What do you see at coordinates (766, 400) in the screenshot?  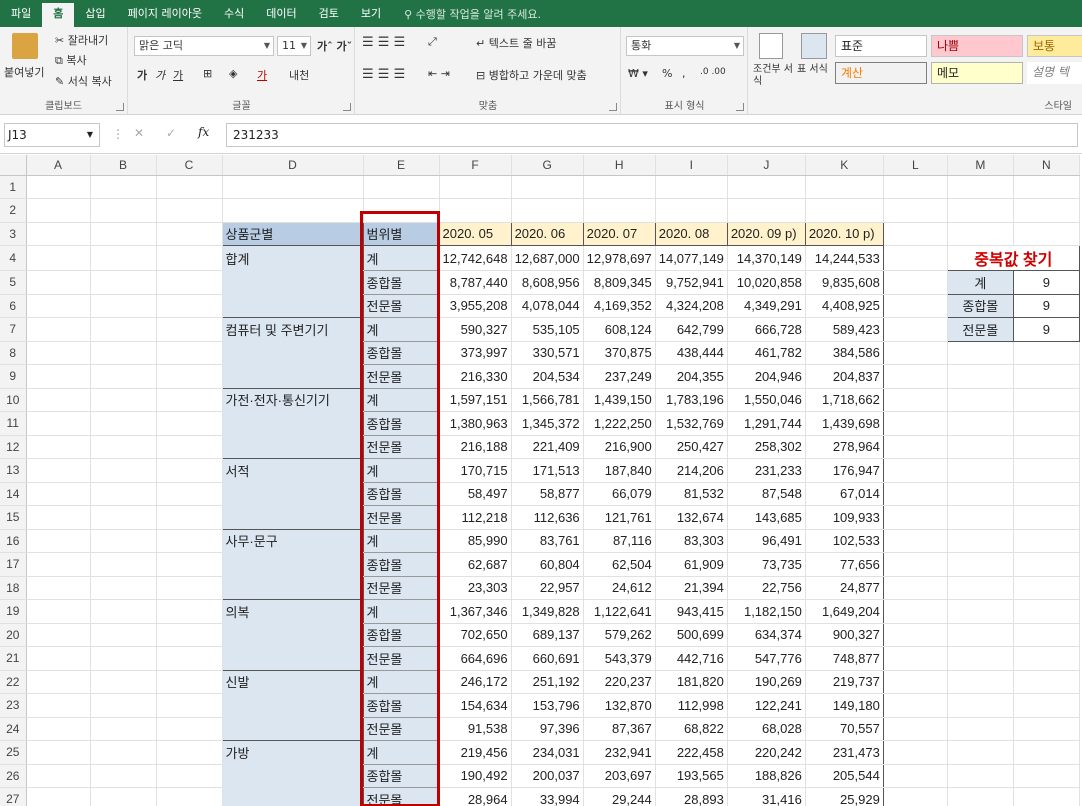 I see `value-cell: 1,550,046` at bounding box center [766, 400].